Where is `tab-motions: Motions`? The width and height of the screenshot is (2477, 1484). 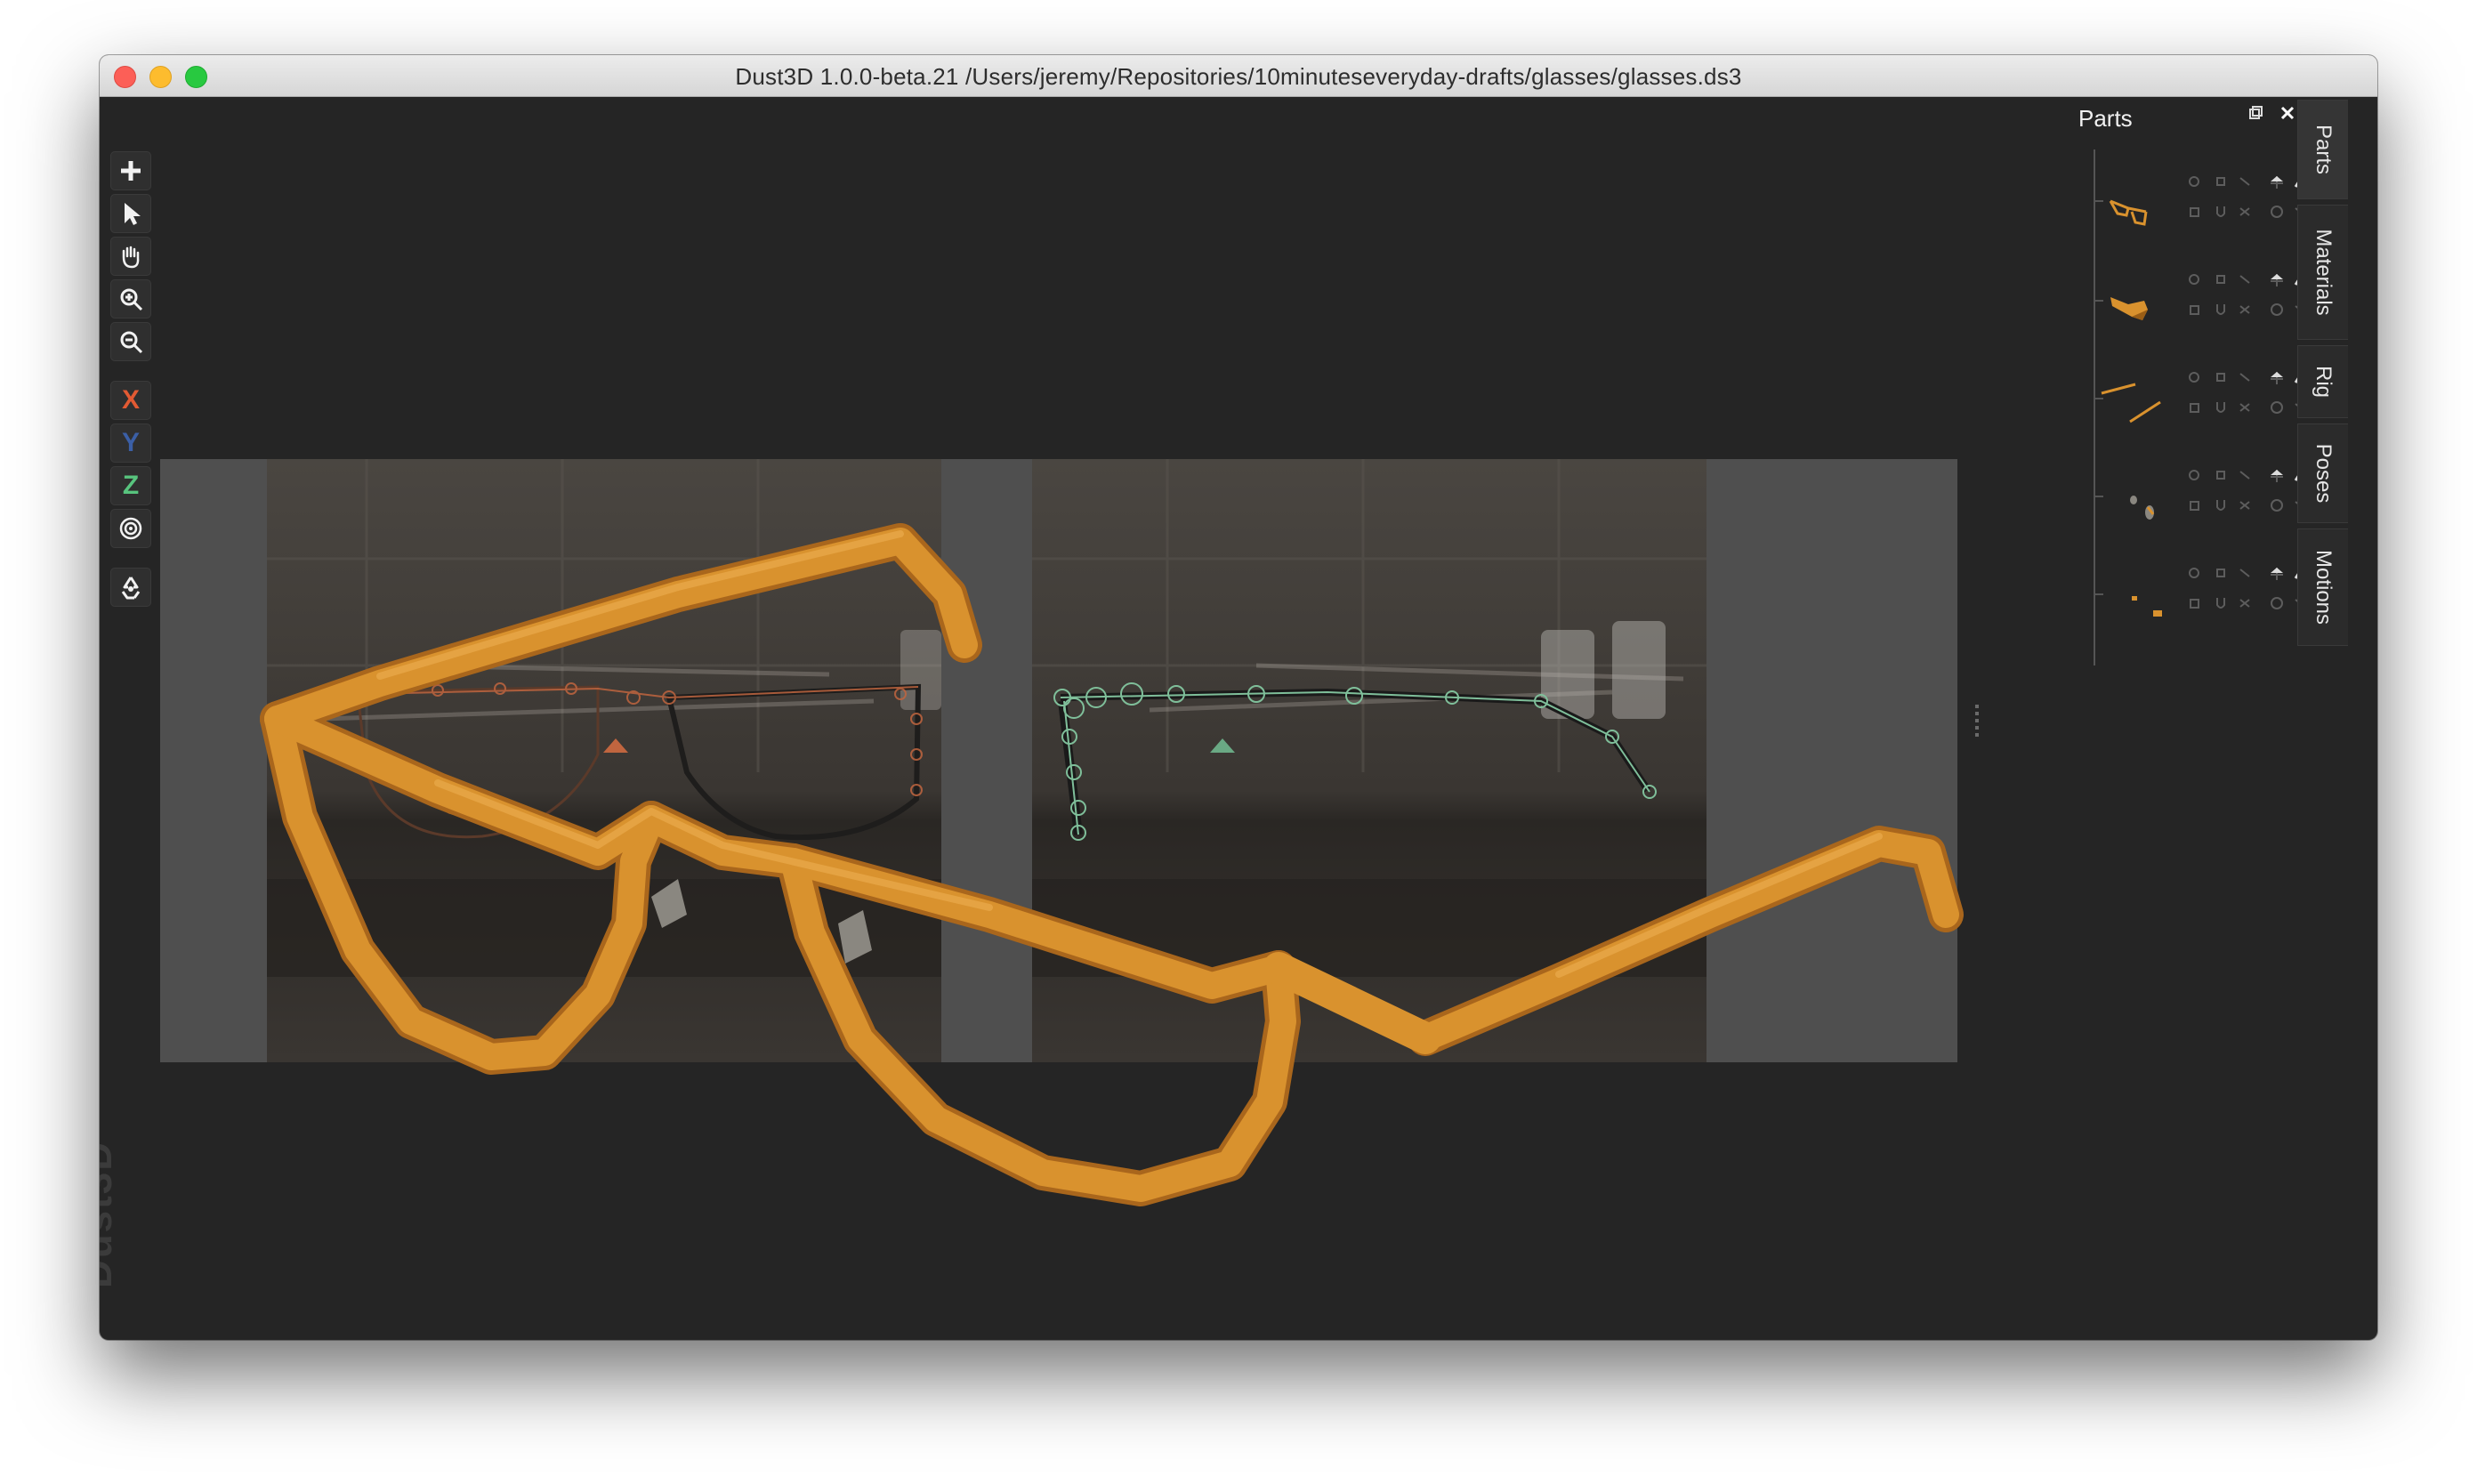
tab-motions: Motions is located at coordinates (2322, 587).